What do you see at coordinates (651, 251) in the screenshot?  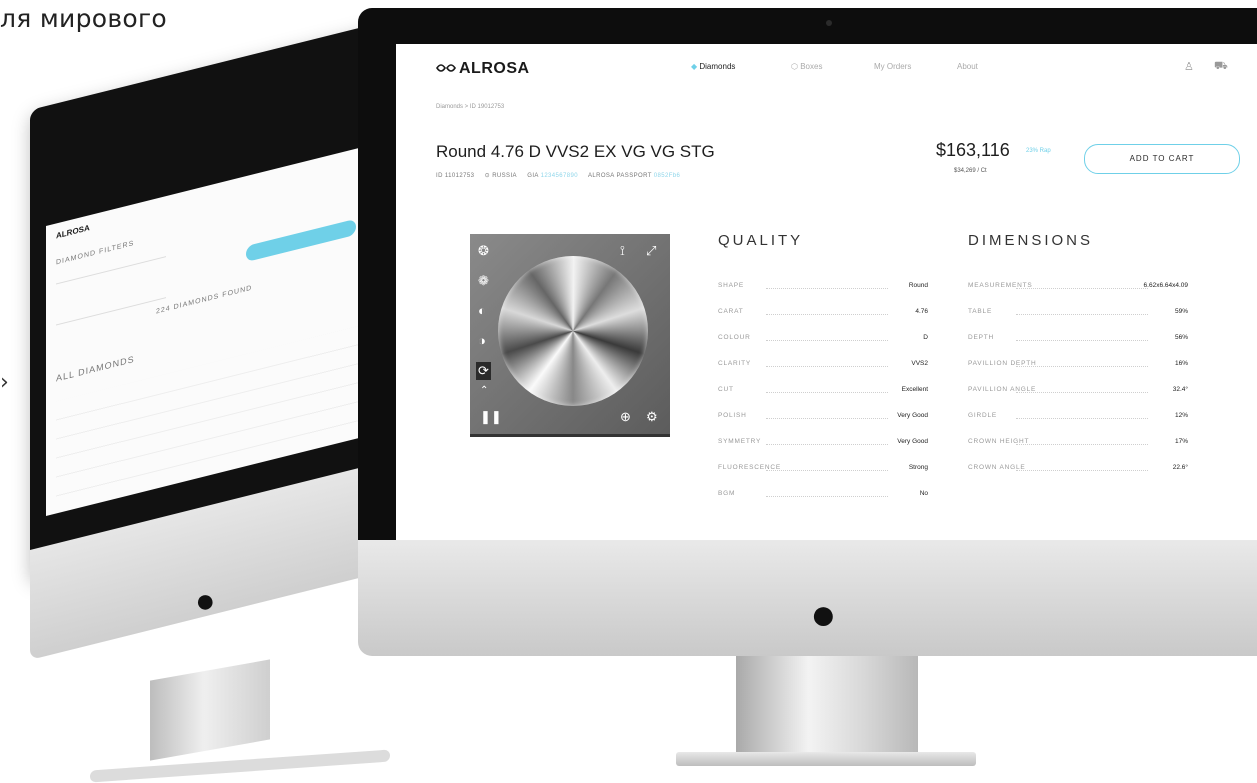 I see `expand-icon: ⤢` at bounding box center [651, 251].